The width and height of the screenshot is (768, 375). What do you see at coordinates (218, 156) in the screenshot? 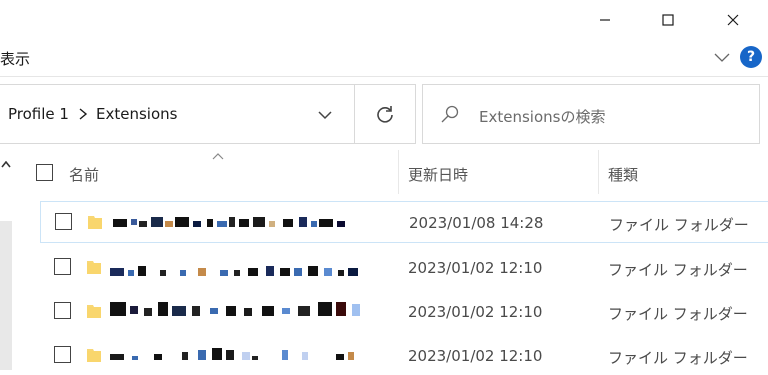
I see `sort-ascending-icon` at bounding box center [218, 156].